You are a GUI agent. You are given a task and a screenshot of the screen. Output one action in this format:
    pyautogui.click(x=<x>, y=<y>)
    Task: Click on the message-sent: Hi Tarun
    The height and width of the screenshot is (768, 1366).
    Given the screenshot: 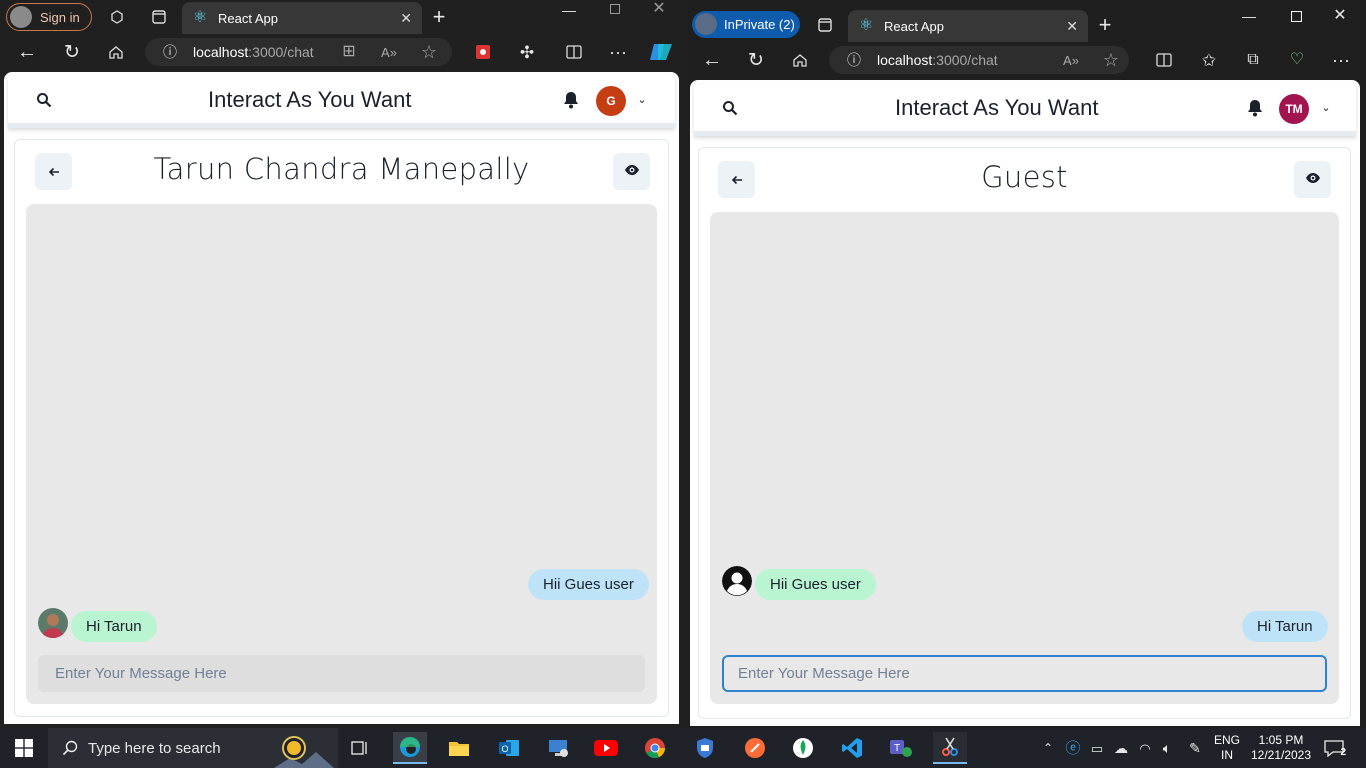 What is the action you would take?
    pyautogui.click(x=1285, y=626)
    